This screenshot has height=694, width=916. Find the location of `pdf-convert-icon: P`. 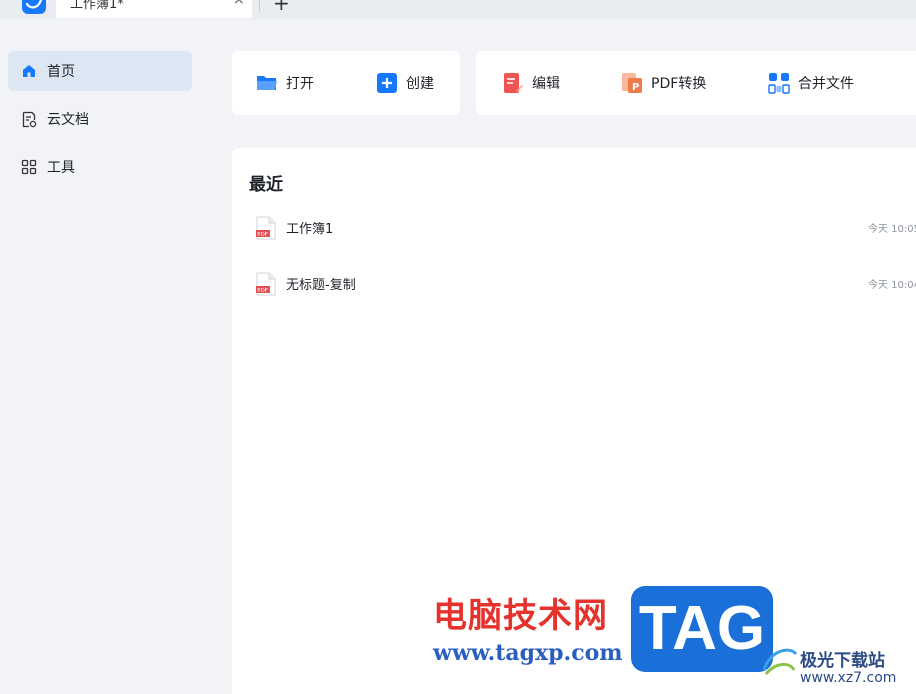

pdf-convert-icon: P is located at coordinates (632, 83).